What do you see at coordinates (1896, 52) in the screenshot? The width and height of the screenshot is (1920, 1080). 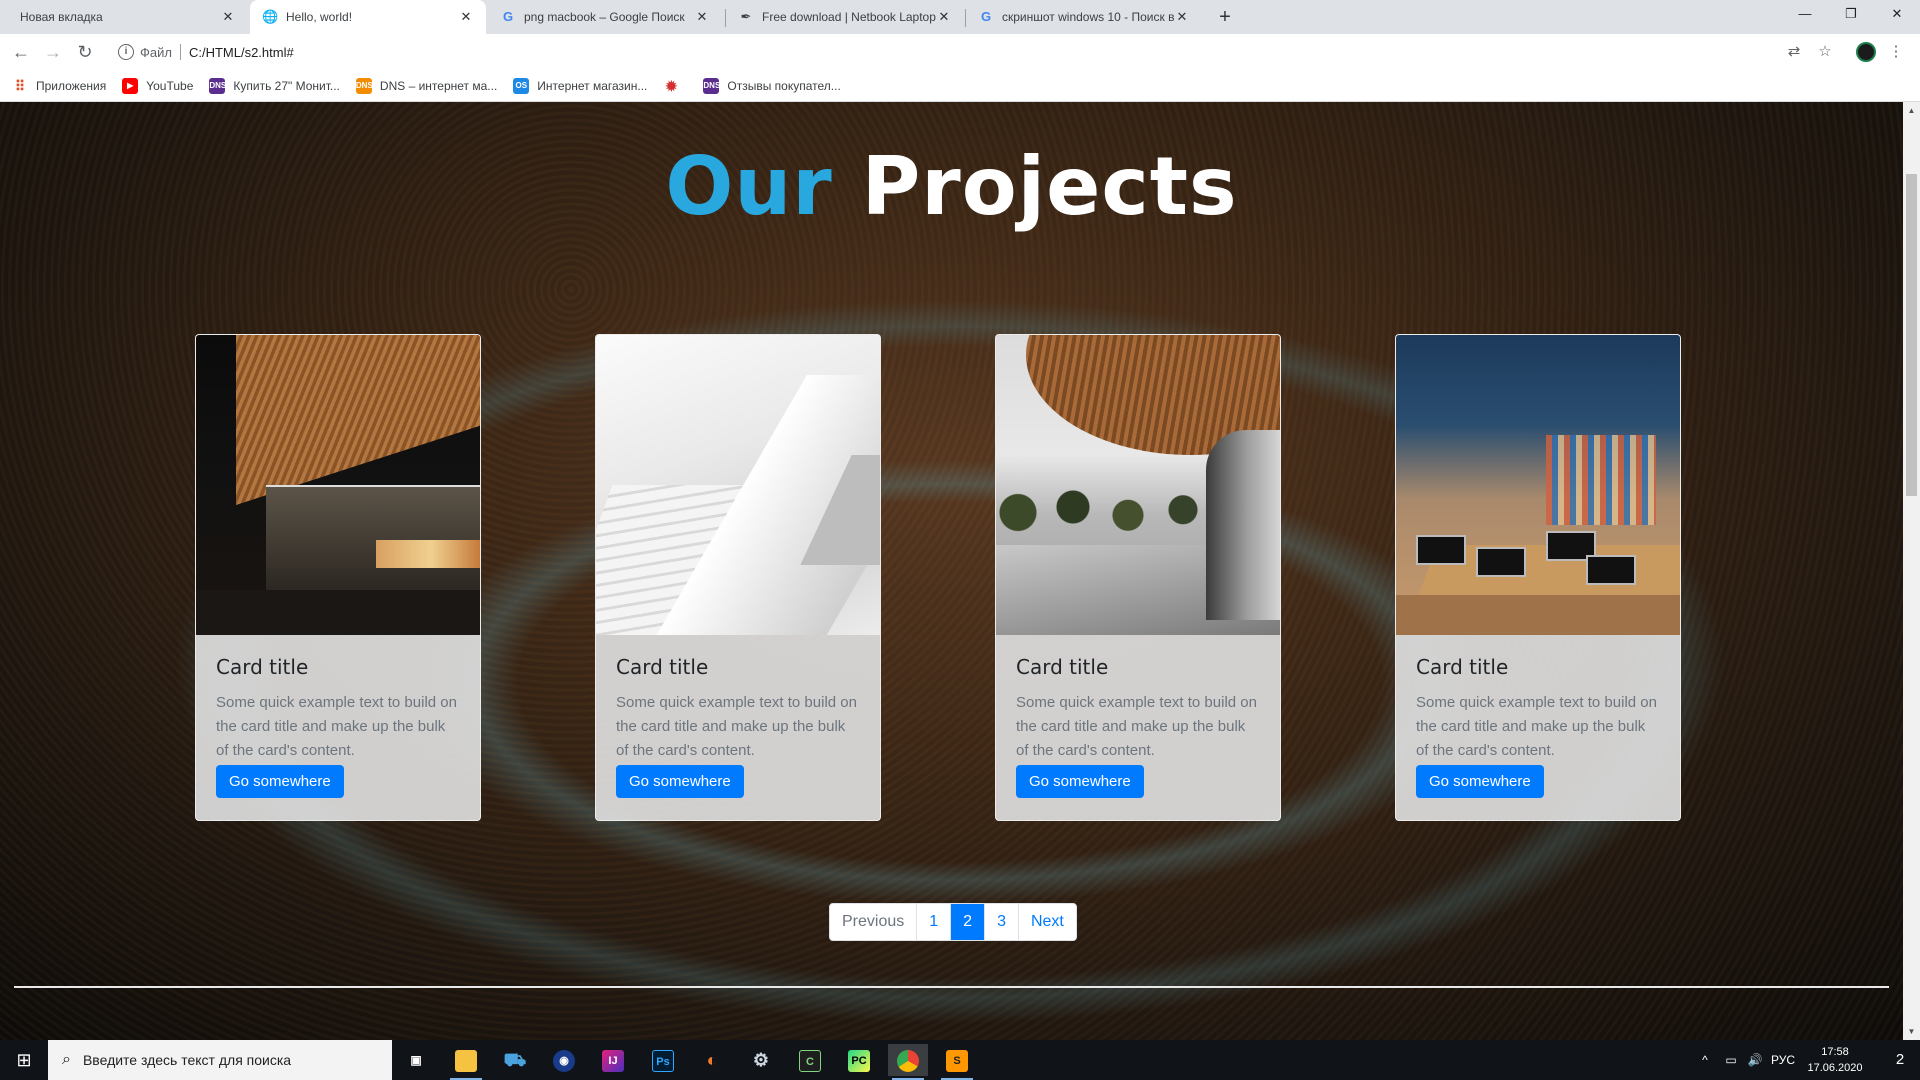 I see `menu-kebab-icon: ⋮` at bounding box center [1896, 52].